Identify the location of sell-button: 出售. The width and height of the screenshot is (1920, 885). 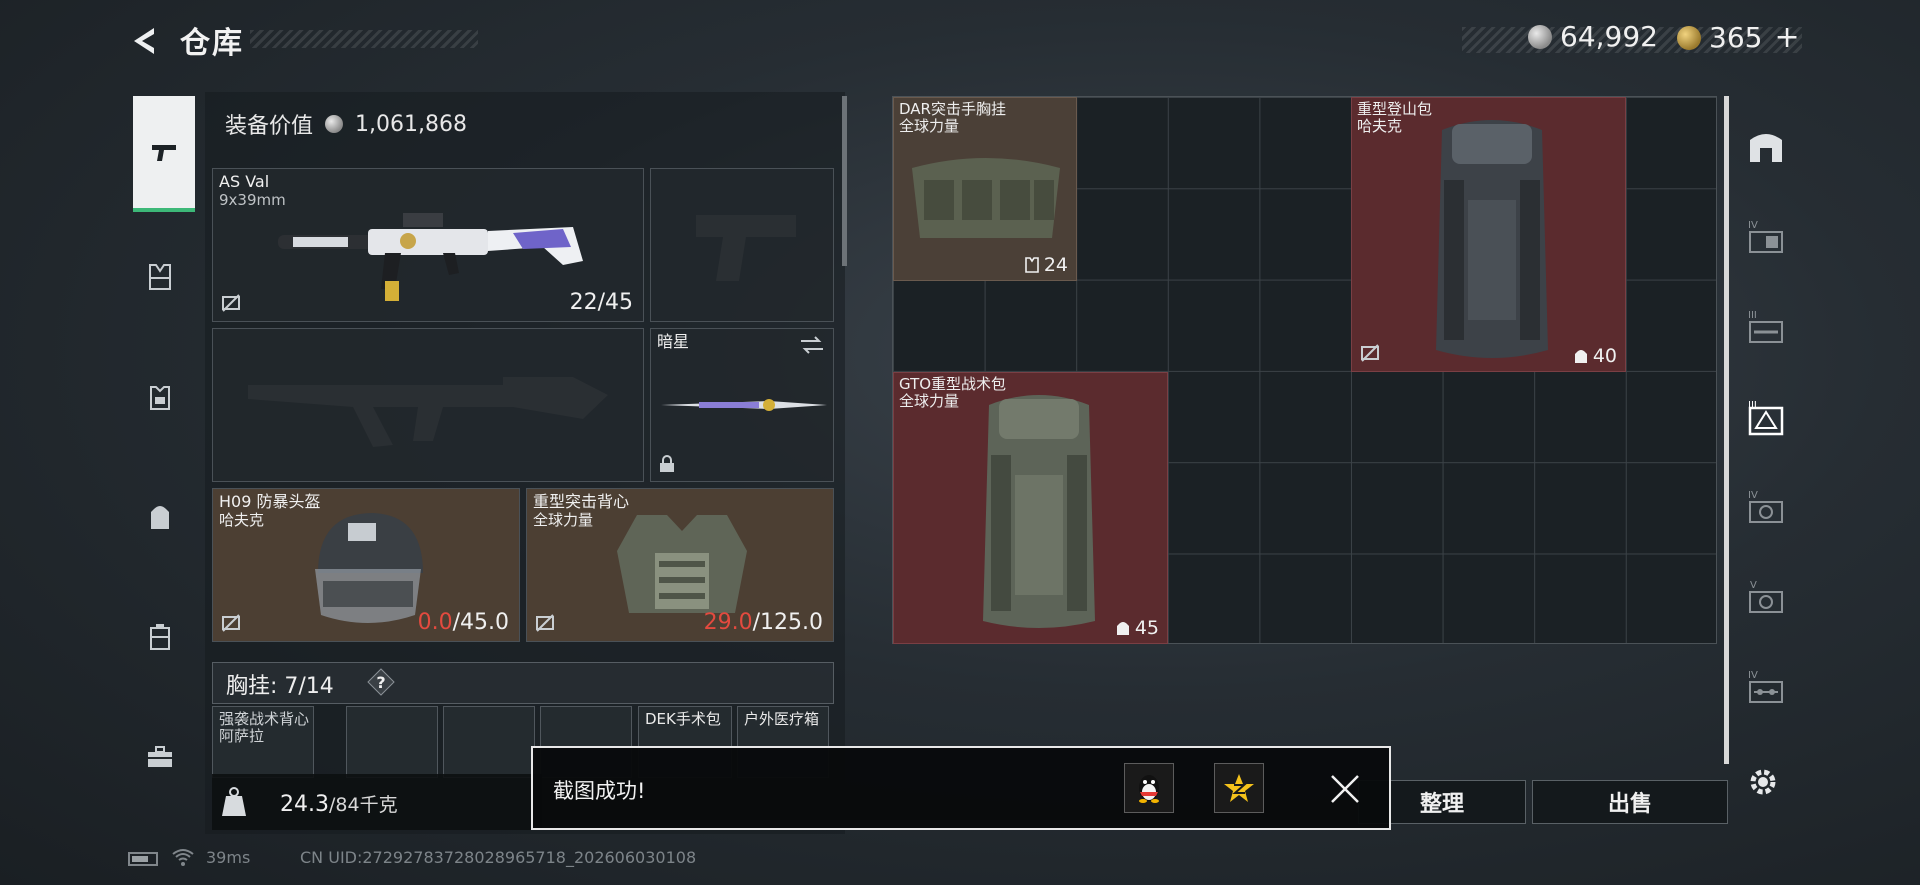
(1630, 802).